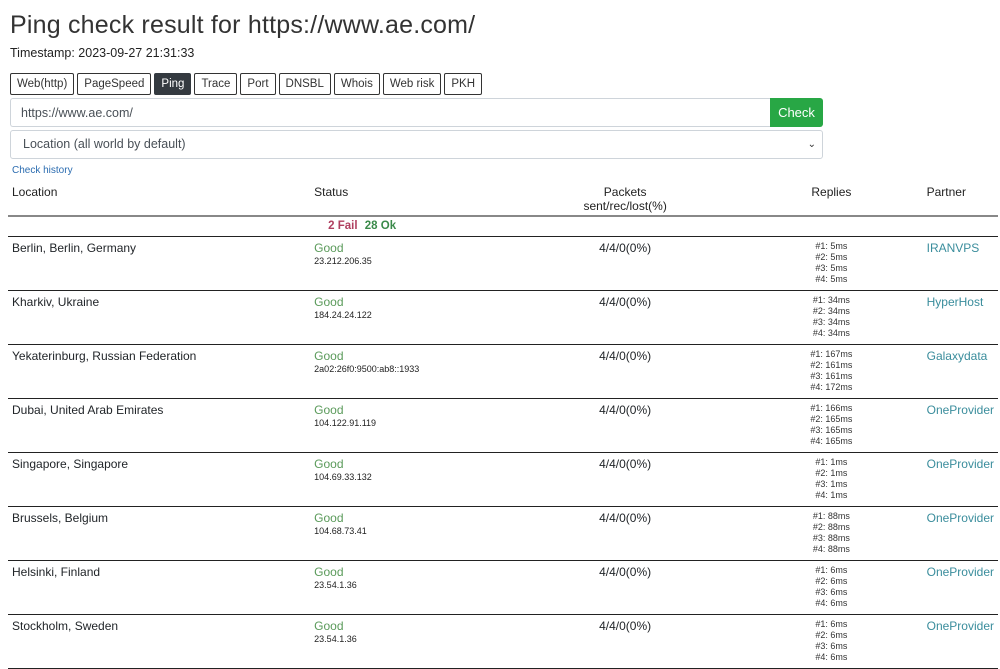 The image size is (1000, 669). Describe the element at coordinates (956, 371) in the screenshot. I see `partner-cell: Galaxydata` at that location.